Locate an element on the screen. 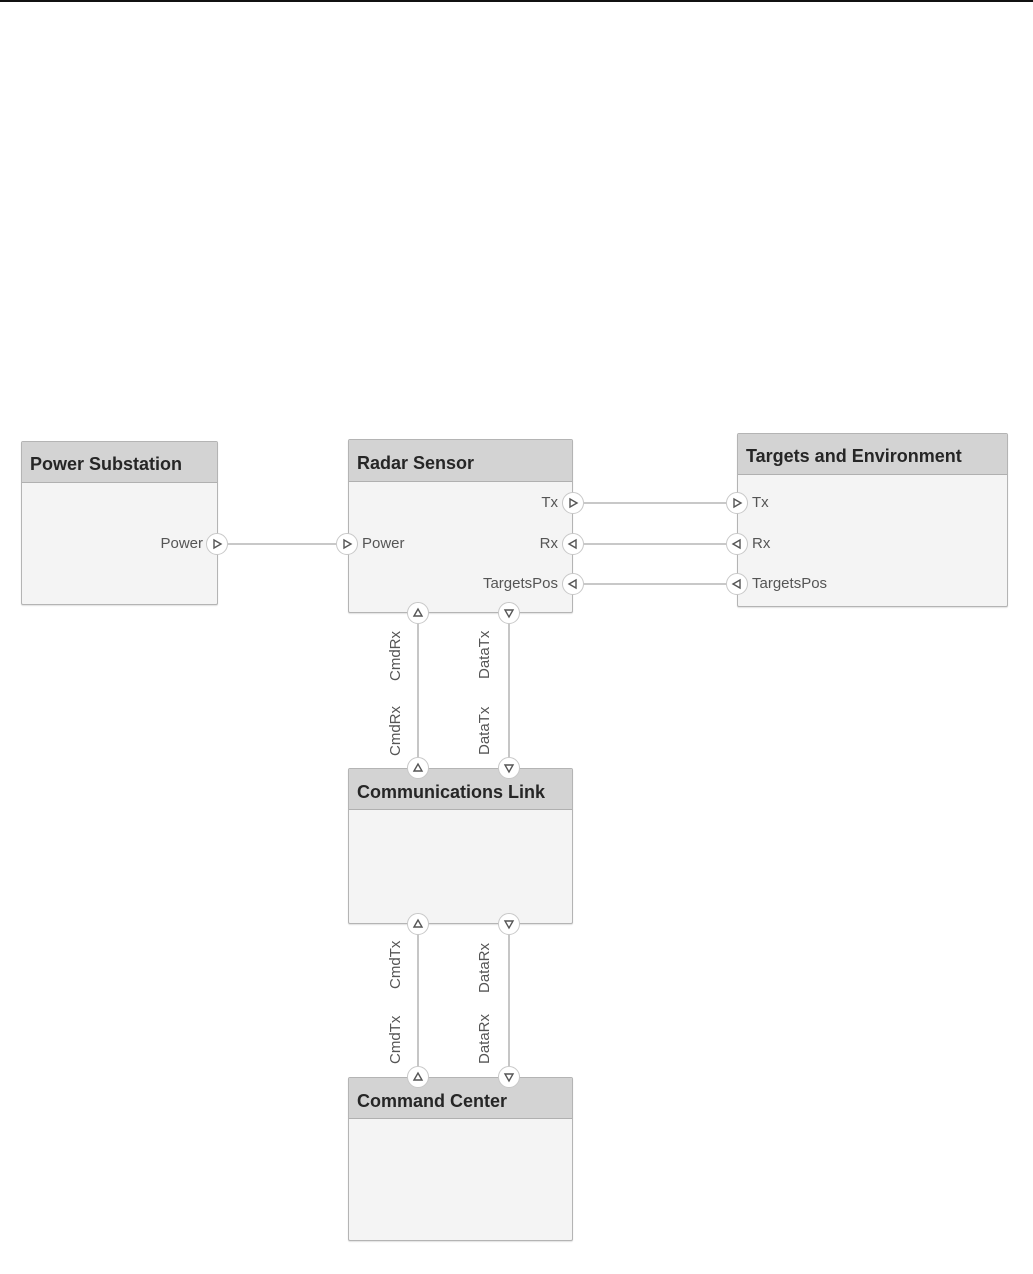  port-label-rx-out: Rx is located at coordinates (761, 543).